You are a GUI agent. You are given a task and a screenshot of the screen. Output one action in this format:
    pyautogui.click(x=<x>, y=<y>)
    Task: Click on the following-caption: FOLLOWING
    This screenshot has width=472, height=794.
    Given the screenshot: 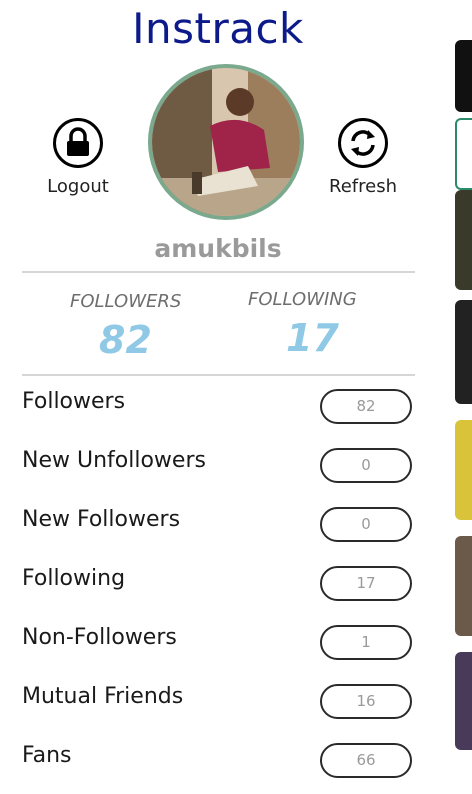 What is the action you would take?
    pyautogui.click(x=302, y=299)
    